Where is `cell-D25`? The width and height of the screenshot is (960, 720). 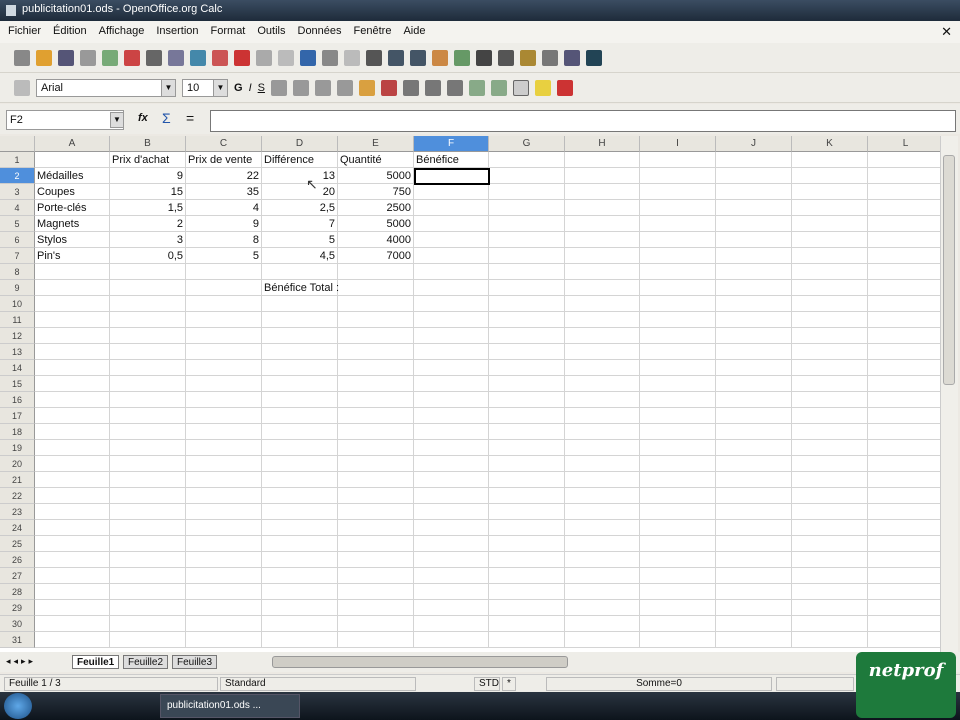
cell-D25 is located at coordinates (300, 544).